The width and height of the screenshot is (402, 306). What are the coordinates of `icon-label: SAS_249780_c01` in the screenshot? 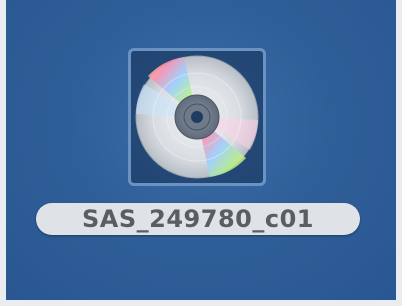 It's located at (198, 219).